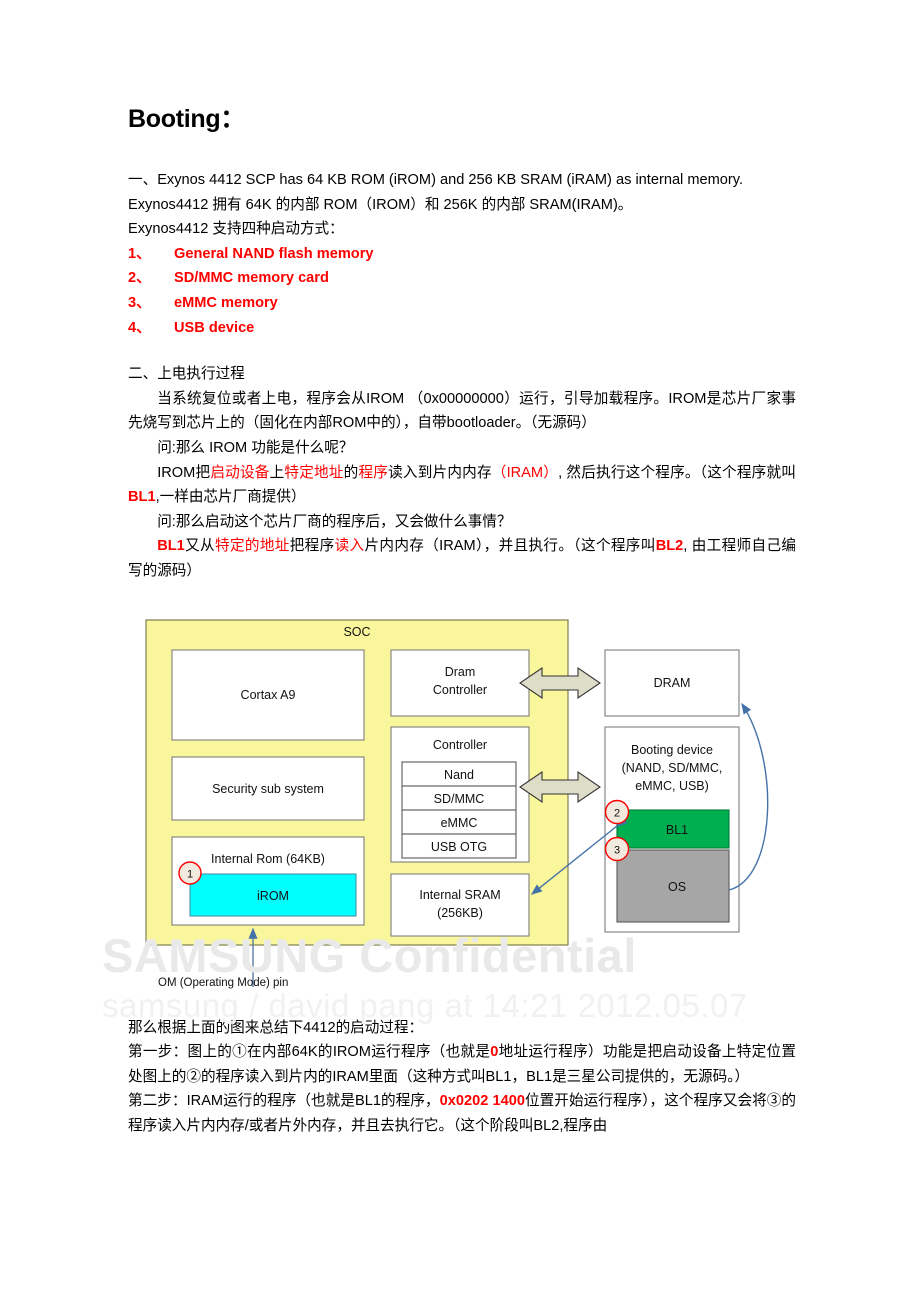  I want to click on svg-text: 1, so click(190, 874).